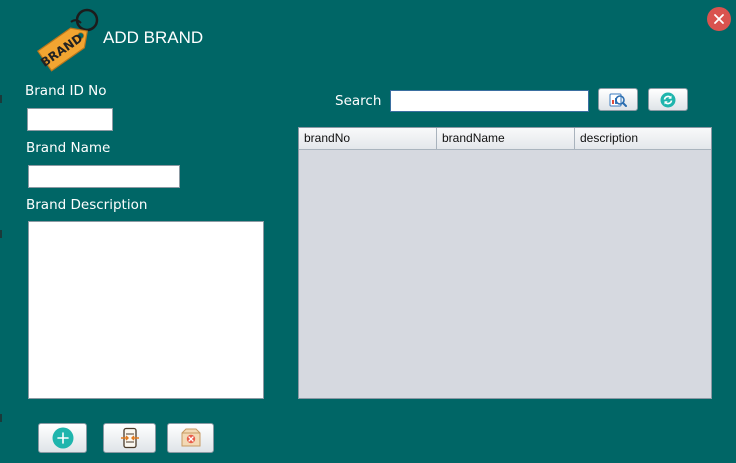 The height and width of the screenshot is (463, 736). I want to click on close-button, so click(719, 19).